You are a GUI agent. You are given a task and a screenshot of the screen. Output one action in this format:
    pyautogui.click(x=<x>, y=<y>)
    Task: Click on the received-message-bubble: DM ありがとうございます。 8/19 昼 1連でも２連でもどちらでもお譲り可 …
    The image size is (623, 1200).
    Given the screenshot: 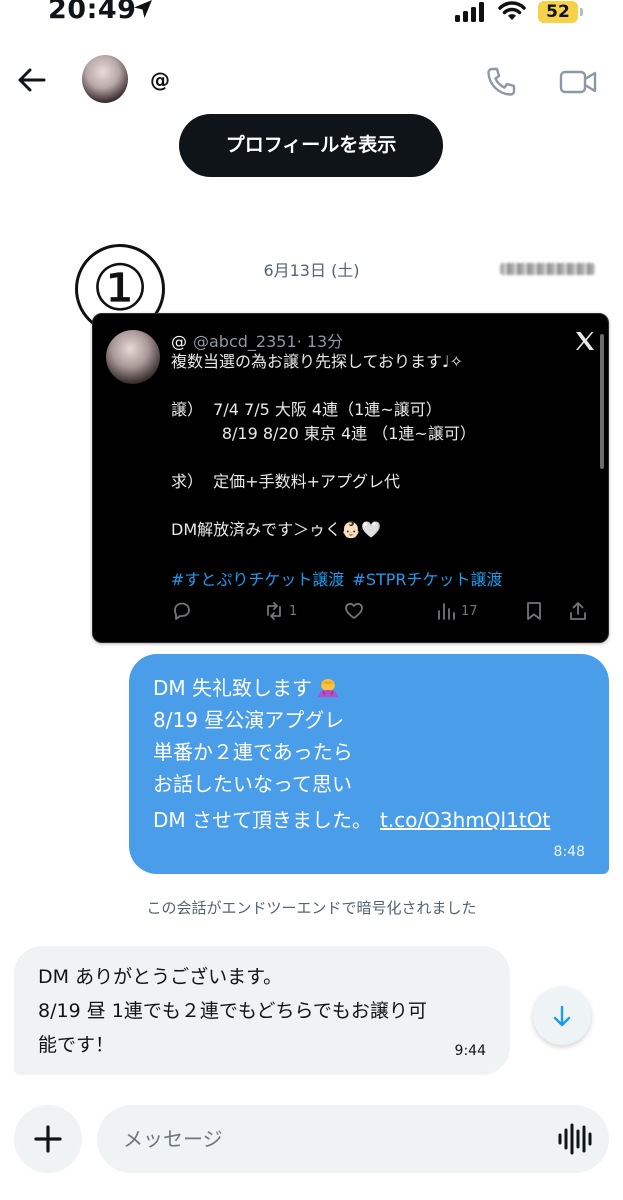 What is the action you would take?
    pyautogui.click(x=262, y=1010)
    